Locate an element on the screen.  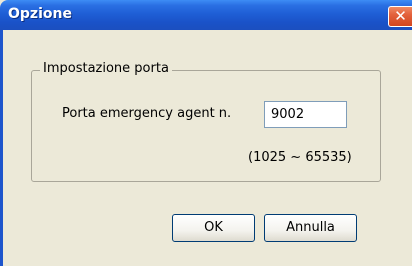
window-title: Opzione is located at coordinates (40, 14).